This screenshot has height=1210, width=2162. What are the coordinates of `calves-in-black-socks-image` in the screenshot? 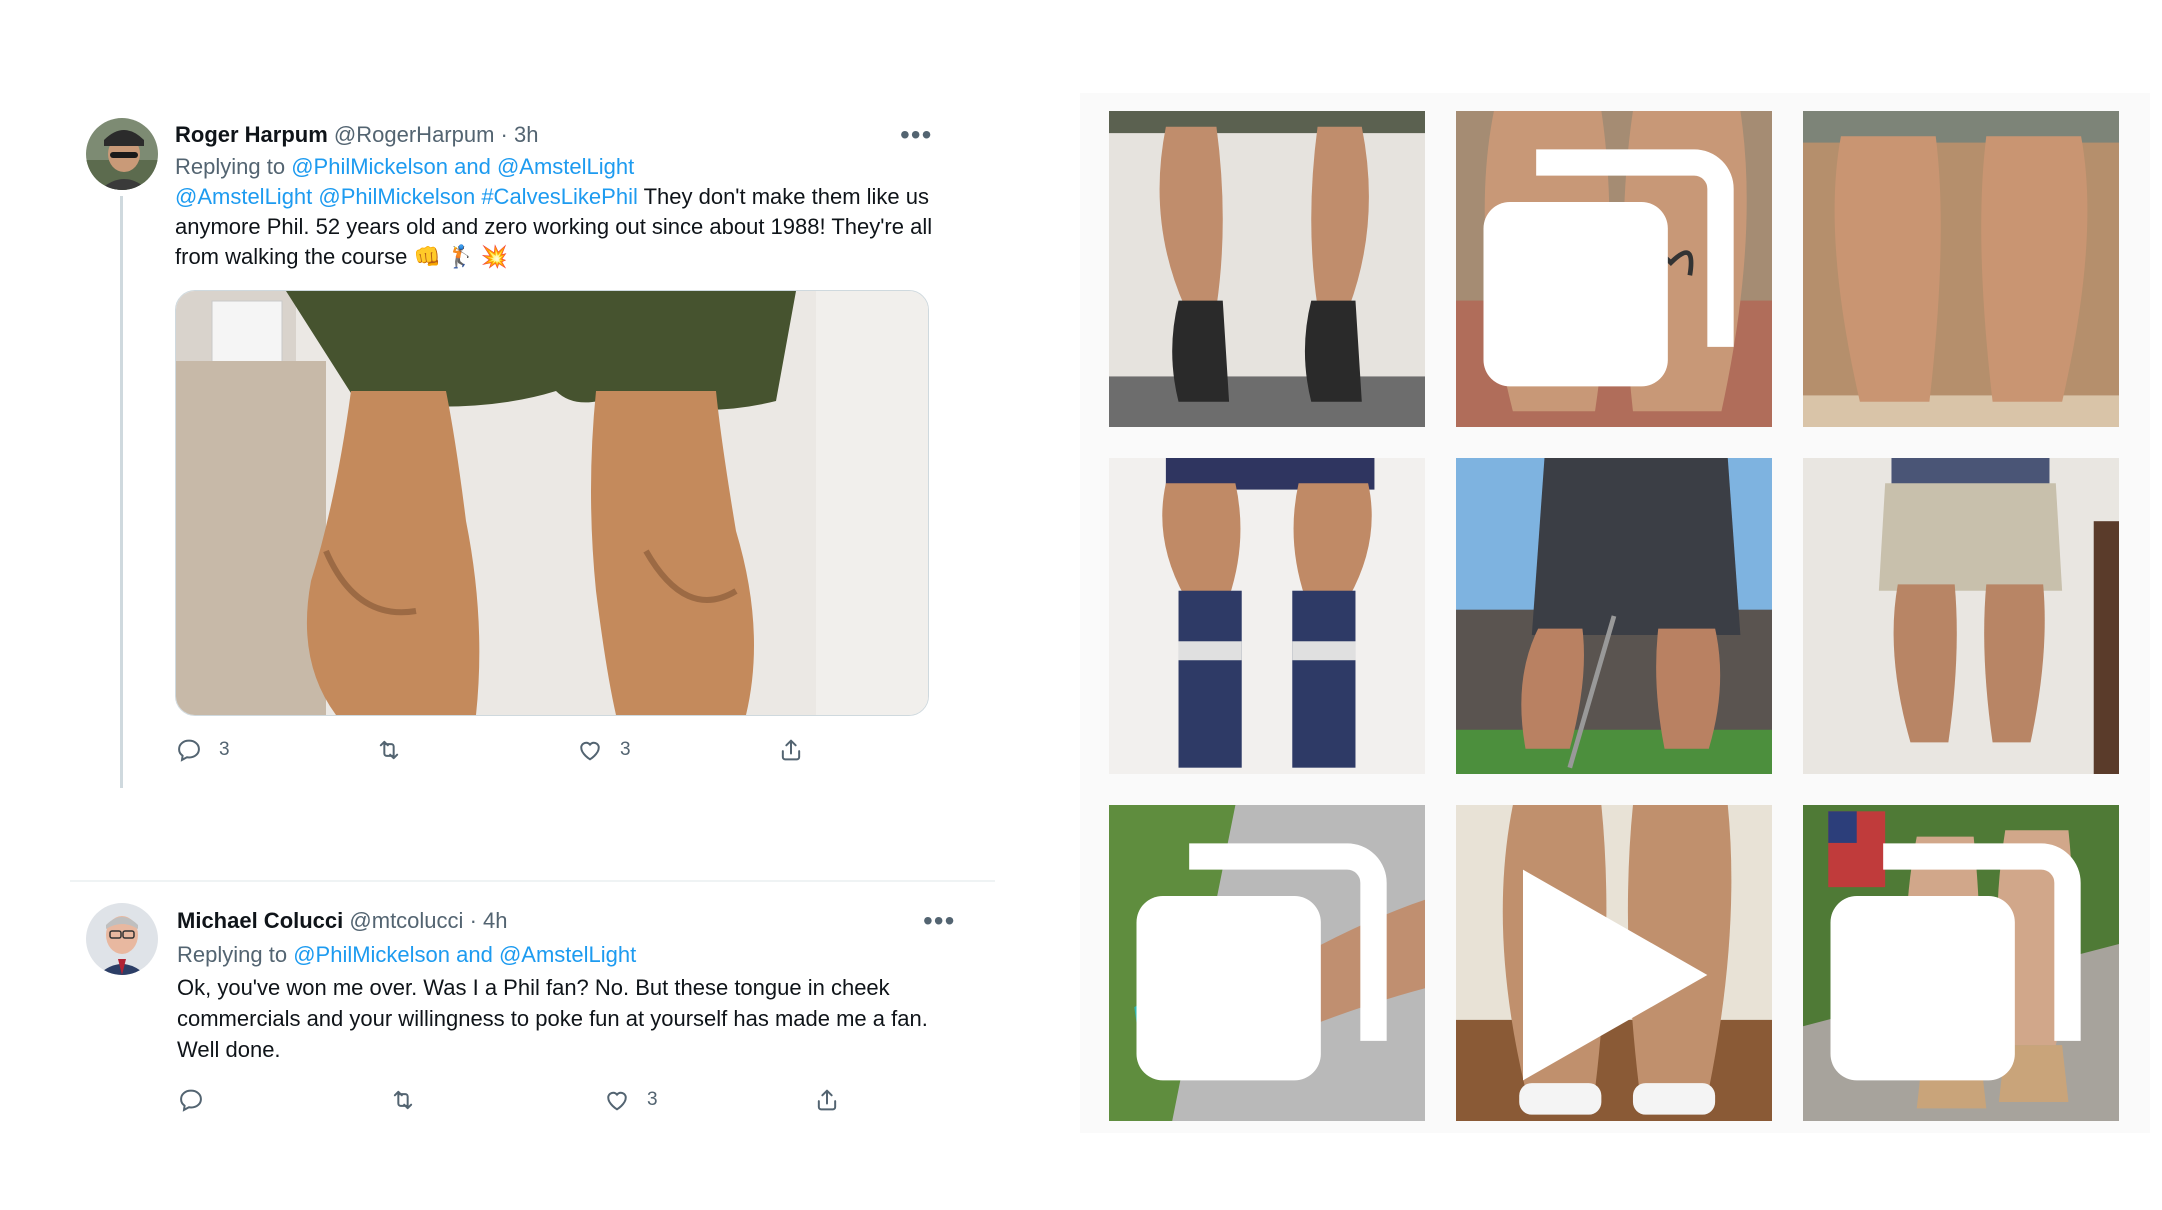 It's located at (1267, 269).